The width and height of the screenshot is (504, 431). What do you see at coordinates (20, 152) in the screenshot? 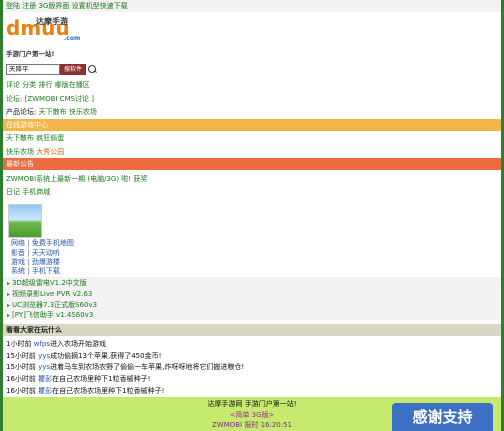
I see `game-link: 快乐农场` at bounding box center [20, 152].